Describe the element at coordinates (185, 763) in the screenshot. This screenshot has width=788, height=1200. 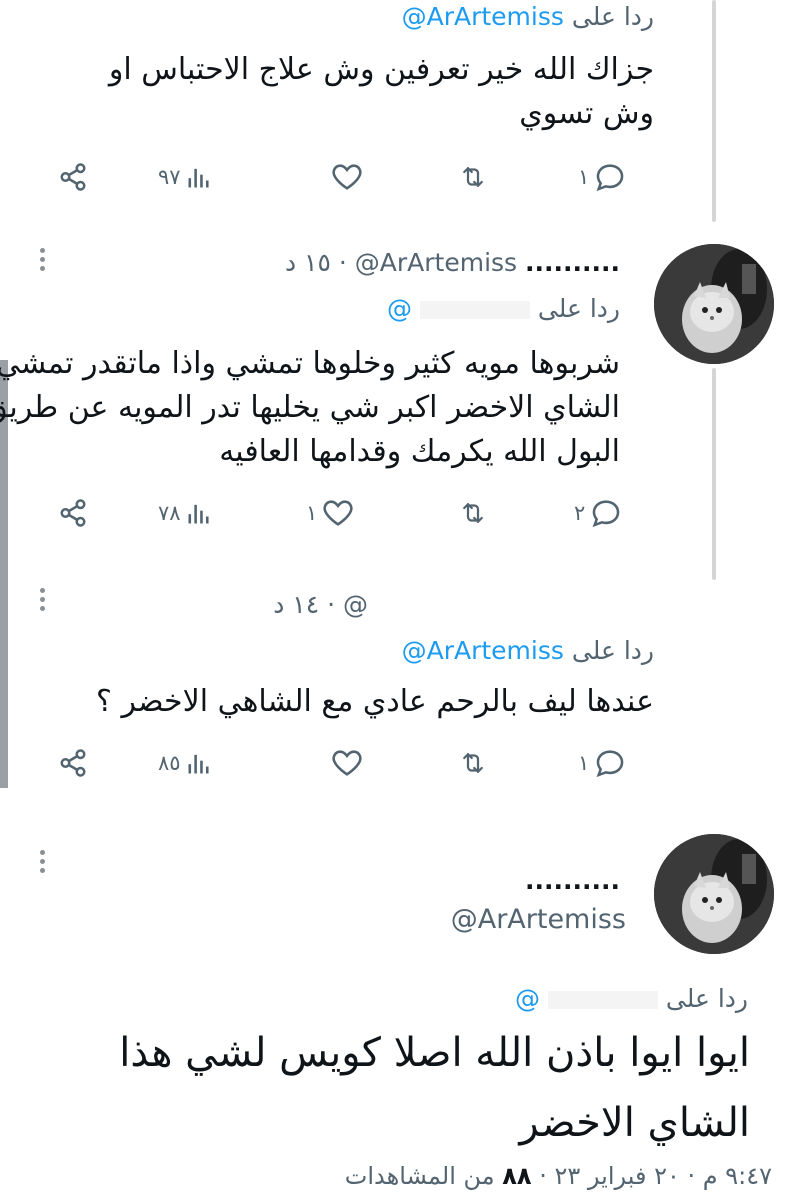
I see `views-button: ٨٥` at that location.